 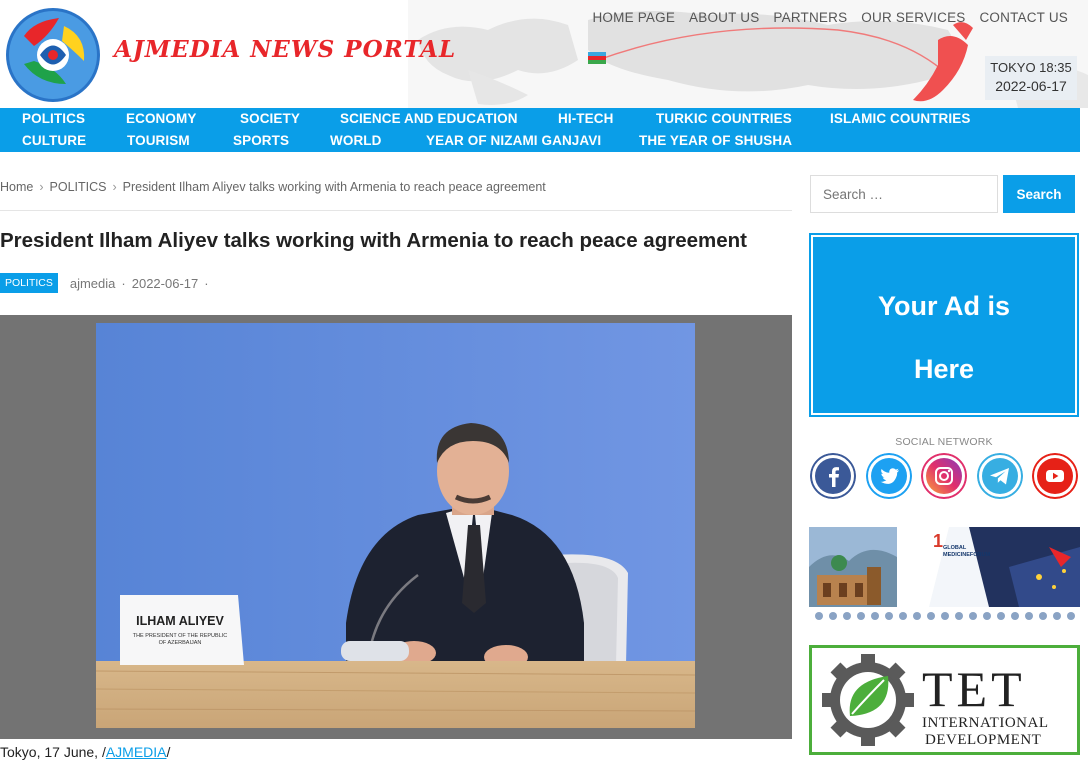 What do you see at coordinates (54, 140) in the screenshot?
I see `cat-culture: CULTURE` at bounding box center [54, 140].